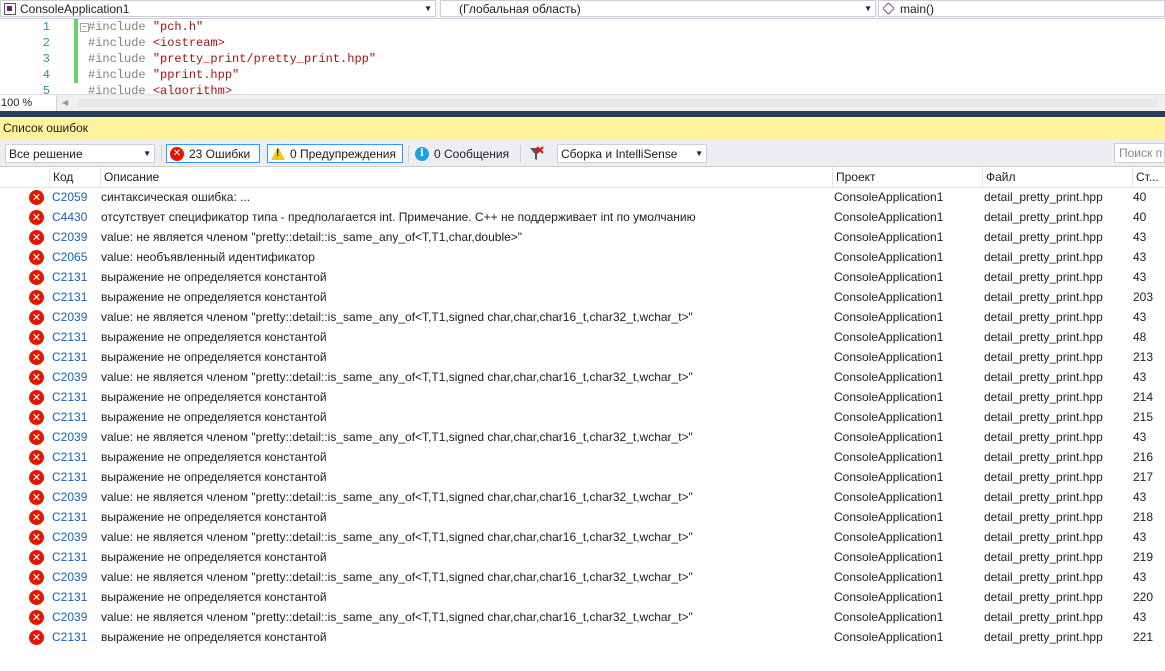 The width and height of the screenshot is (1165, 671). What do you see at coordinates (76, 75) in the screenshot?
I see `change-marker` at bounding box center [76, 75].